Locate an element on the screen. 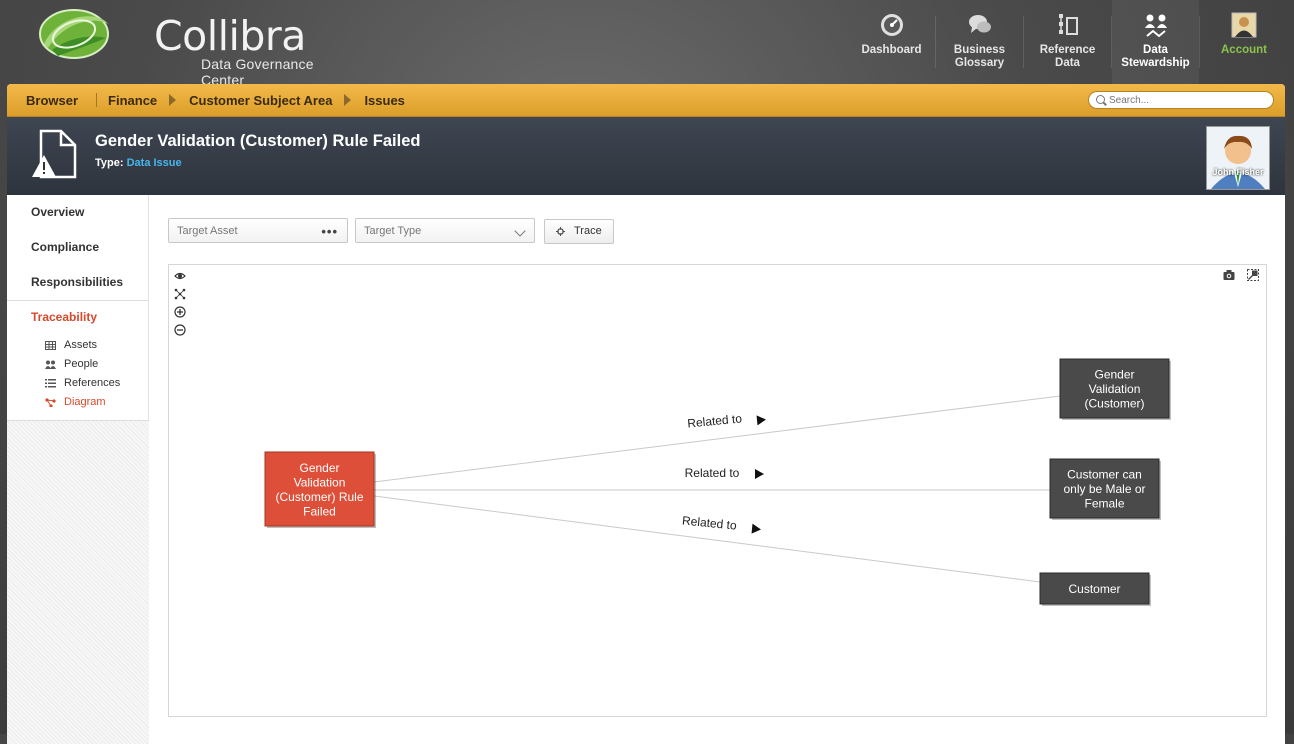  sidebar-subitem-people: People is located at coordinates (77, 364).